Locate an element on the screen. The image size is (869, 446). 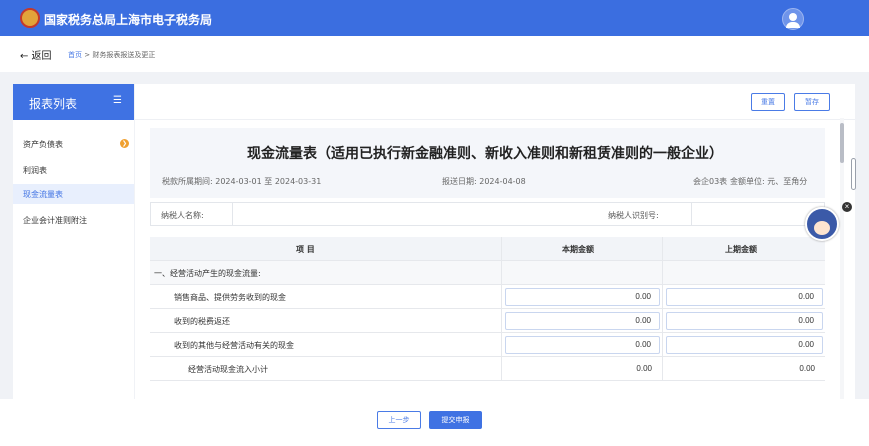
table-row: 经营活动现金流入小计 0.00 0.00 is located at coordinates (487, 369).